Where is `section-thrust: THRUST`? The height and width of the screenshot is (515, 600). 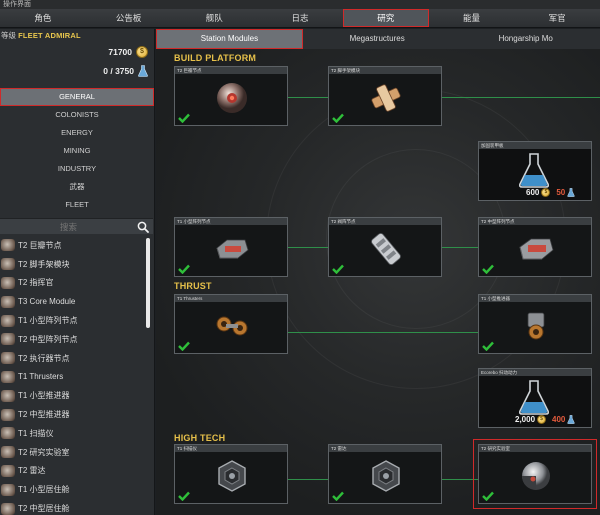 section-thrust: THRUST is located at coordinates (193, 286).